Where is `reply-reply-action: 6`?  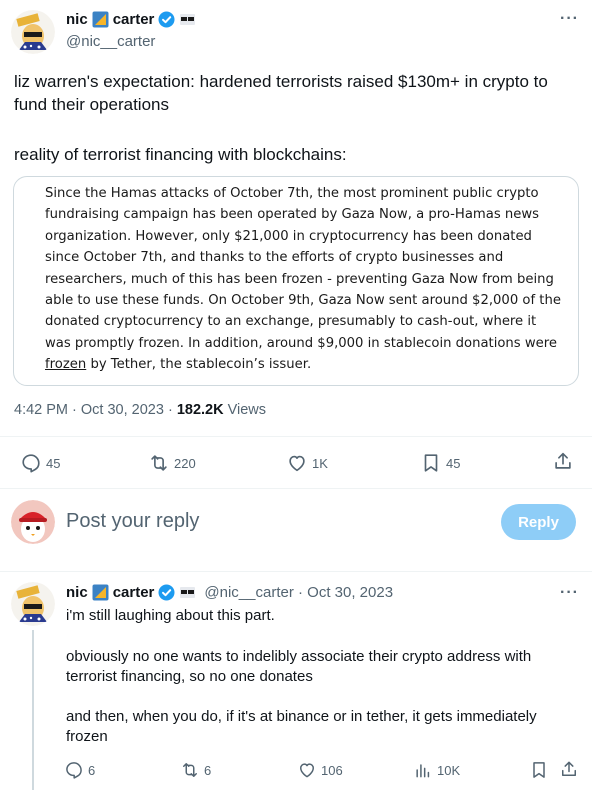
reply-reply-action: 6 is located at coordinates (79, 770).